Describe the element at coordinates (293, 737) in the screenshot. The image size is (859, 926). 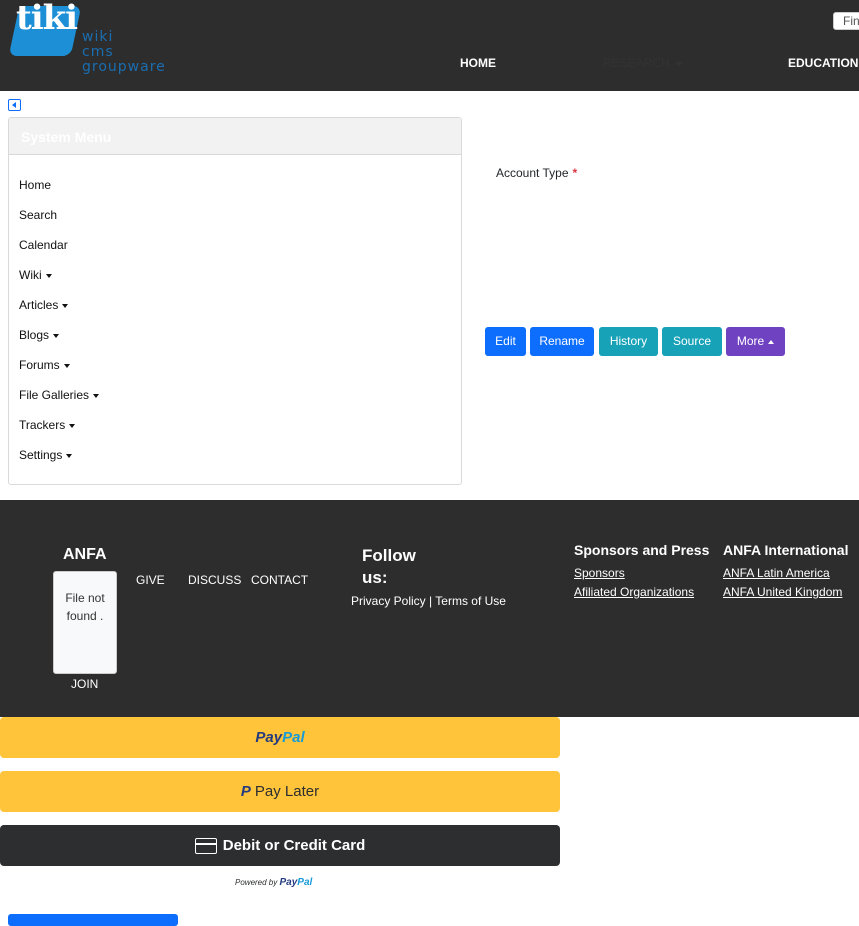
I see `paypal-logo-pal: Pal` at that location.